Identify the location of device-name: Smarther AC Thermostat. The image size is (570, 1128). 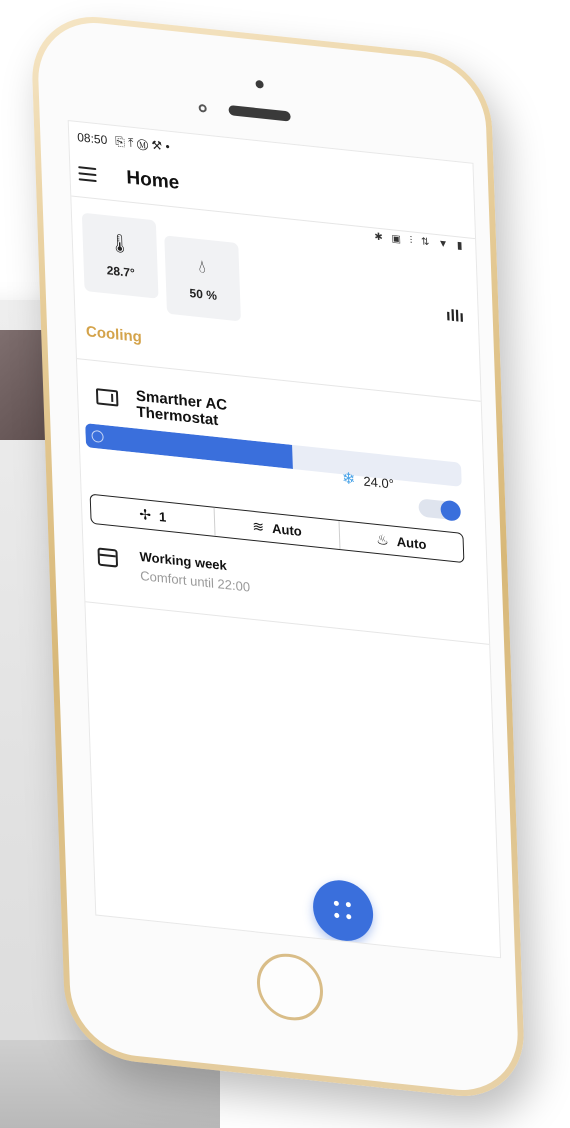
(181, 408).